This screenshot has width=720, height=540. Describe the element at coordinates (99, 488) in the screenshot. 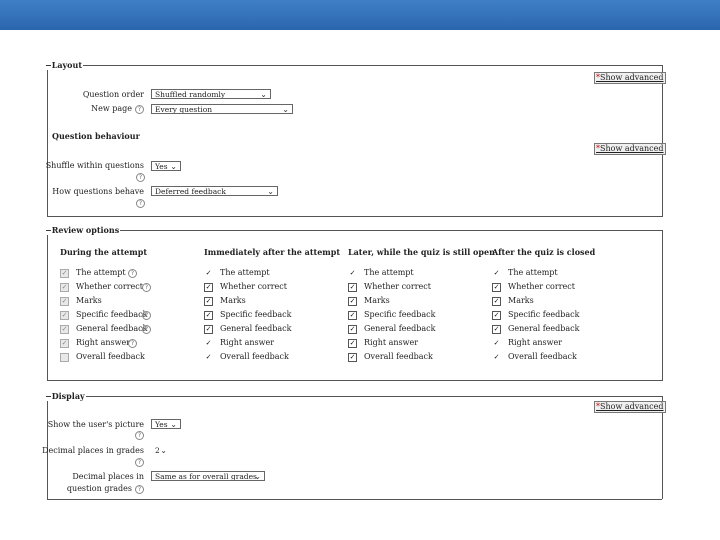

I see `decimal-question-label-2: question grades` at that location.